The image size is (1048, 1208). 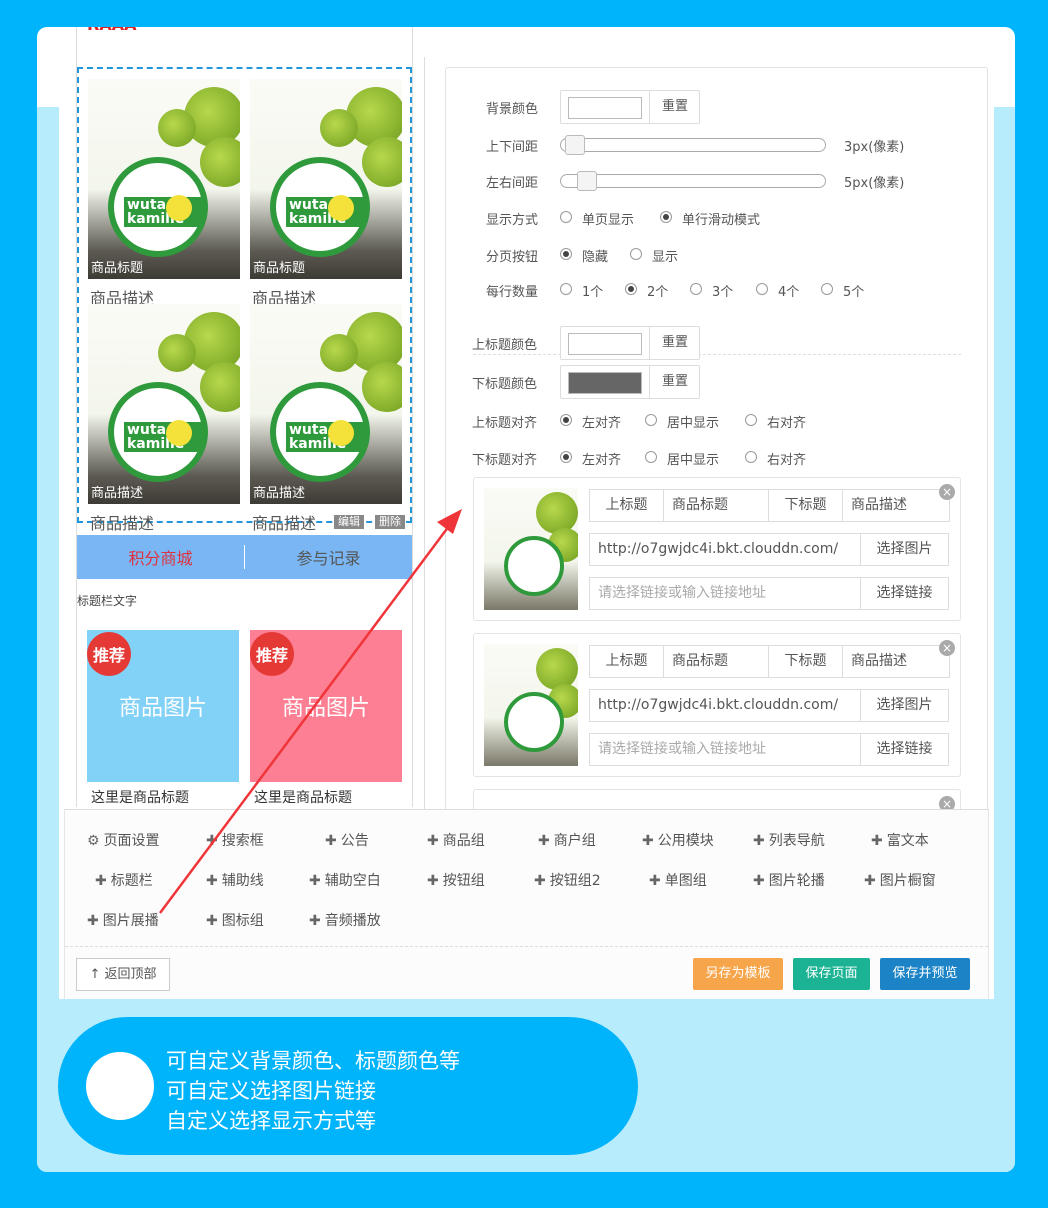 I want to click on tool-product-group: ✚ 商品组, so click(x=456, y=840).